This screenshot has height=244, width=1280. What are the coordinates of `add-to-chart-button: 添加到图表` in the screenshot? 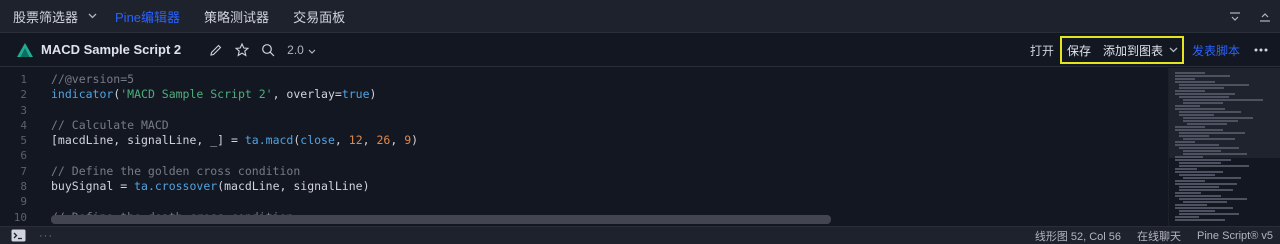 It's located at (1133, 50).